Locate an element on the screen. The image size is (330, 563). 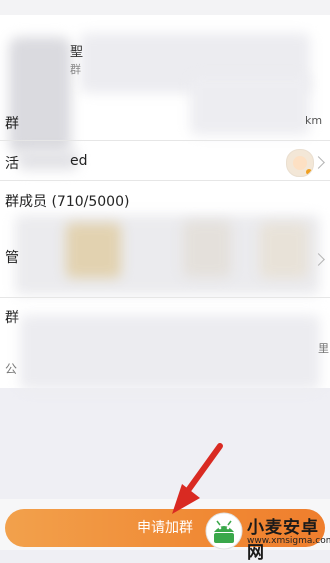
creator-avatar is located at coordinates (300, 163).